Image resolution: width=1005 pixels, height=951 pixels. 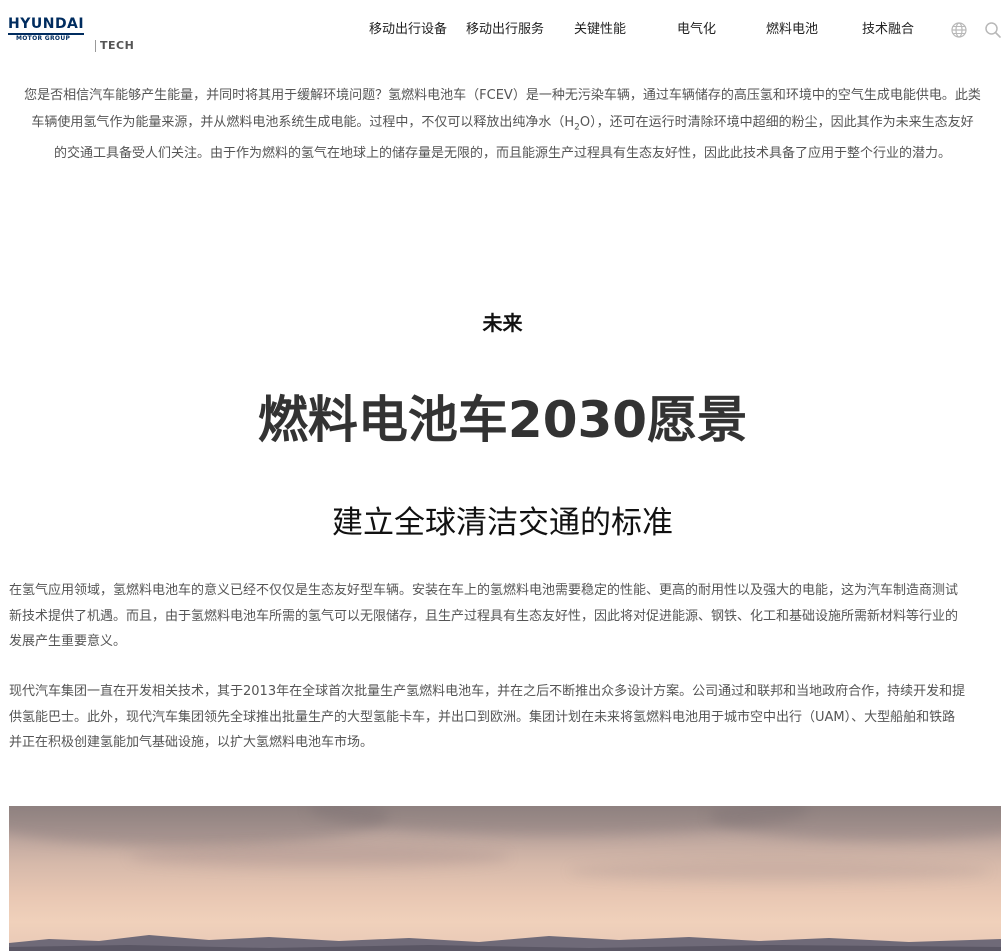 I want to click on nav-item-mobility-devices: 移动出行设备, so click(x=408, y=30).